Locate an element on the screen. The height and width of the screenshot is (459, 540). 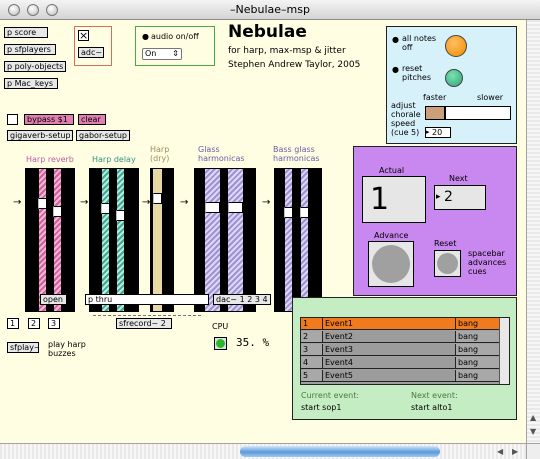
adc-panel: × adc~ is located at coordinates (93, 46).